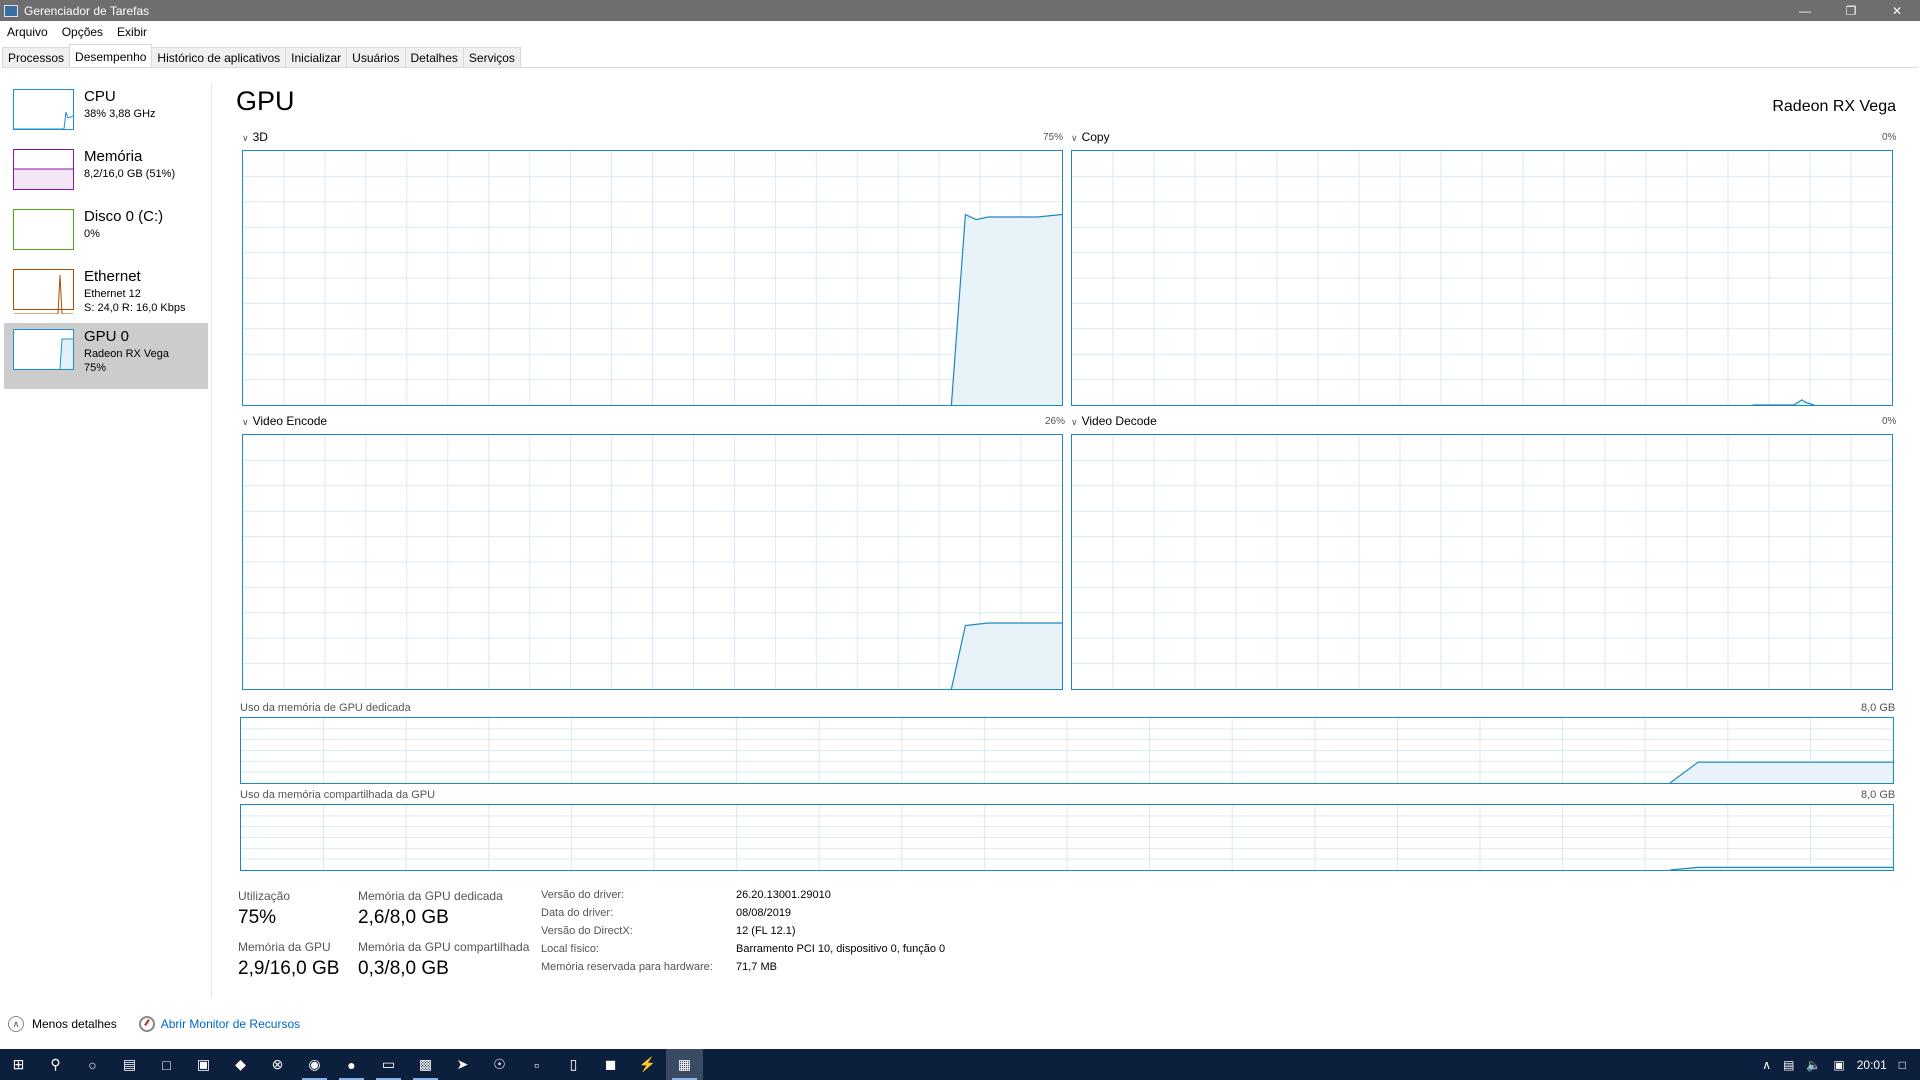 The image size is (1920, 1080). Describe the element at coordinates (257, 917) in the screenshot. I see `utilization-value: 75%` at that location.